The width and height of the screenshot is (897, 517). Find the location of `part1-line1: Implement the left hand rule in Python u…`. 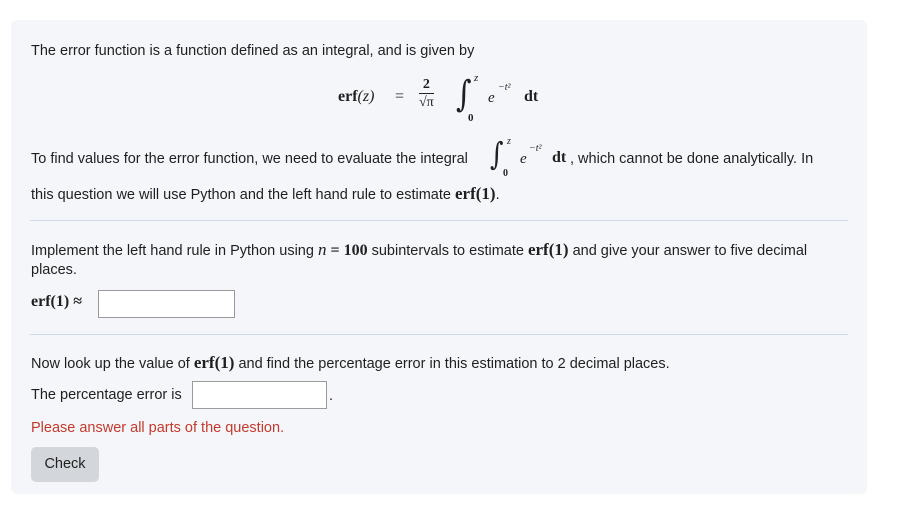

part1-line1: Implement the left hand rule in Python u… is located at coordinates (419, 249).